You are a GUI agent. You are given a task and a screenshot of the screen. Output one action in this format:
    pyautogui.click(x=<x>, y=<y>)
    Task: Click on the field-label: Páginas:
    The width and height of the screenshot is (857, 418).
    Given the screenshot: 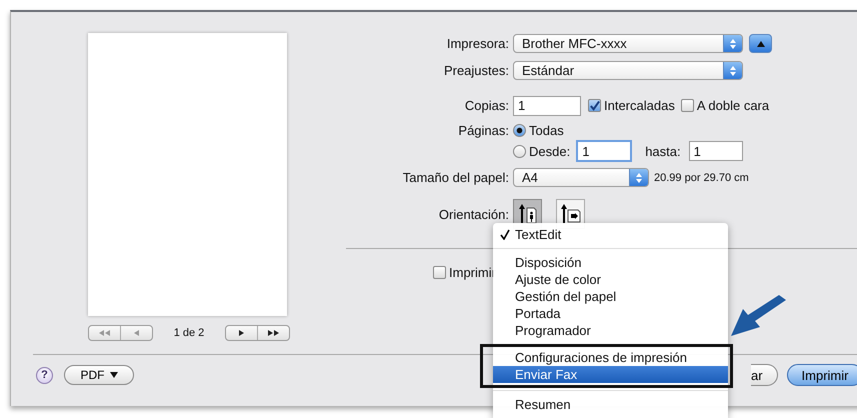 What is the action you would take?
    pyautogui.click(x=483, y=130)
    